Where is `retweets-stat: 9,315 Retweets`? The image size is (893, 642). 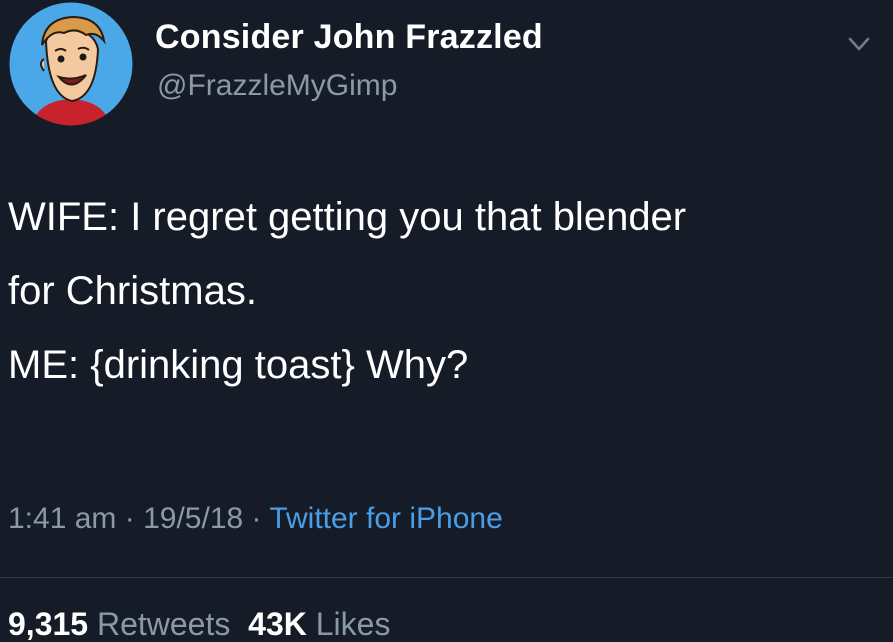
retweets-stat: 9,315 Retweets is located at coordinates (119, 624).